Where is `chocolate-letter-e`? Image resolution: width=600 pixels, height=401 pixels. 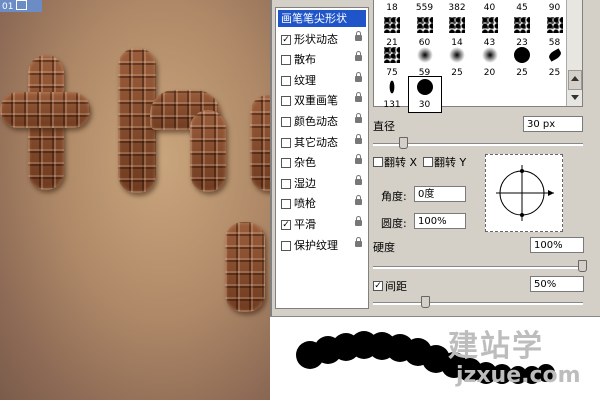 chocolate-letter-e is located at coordinates (260, 143).